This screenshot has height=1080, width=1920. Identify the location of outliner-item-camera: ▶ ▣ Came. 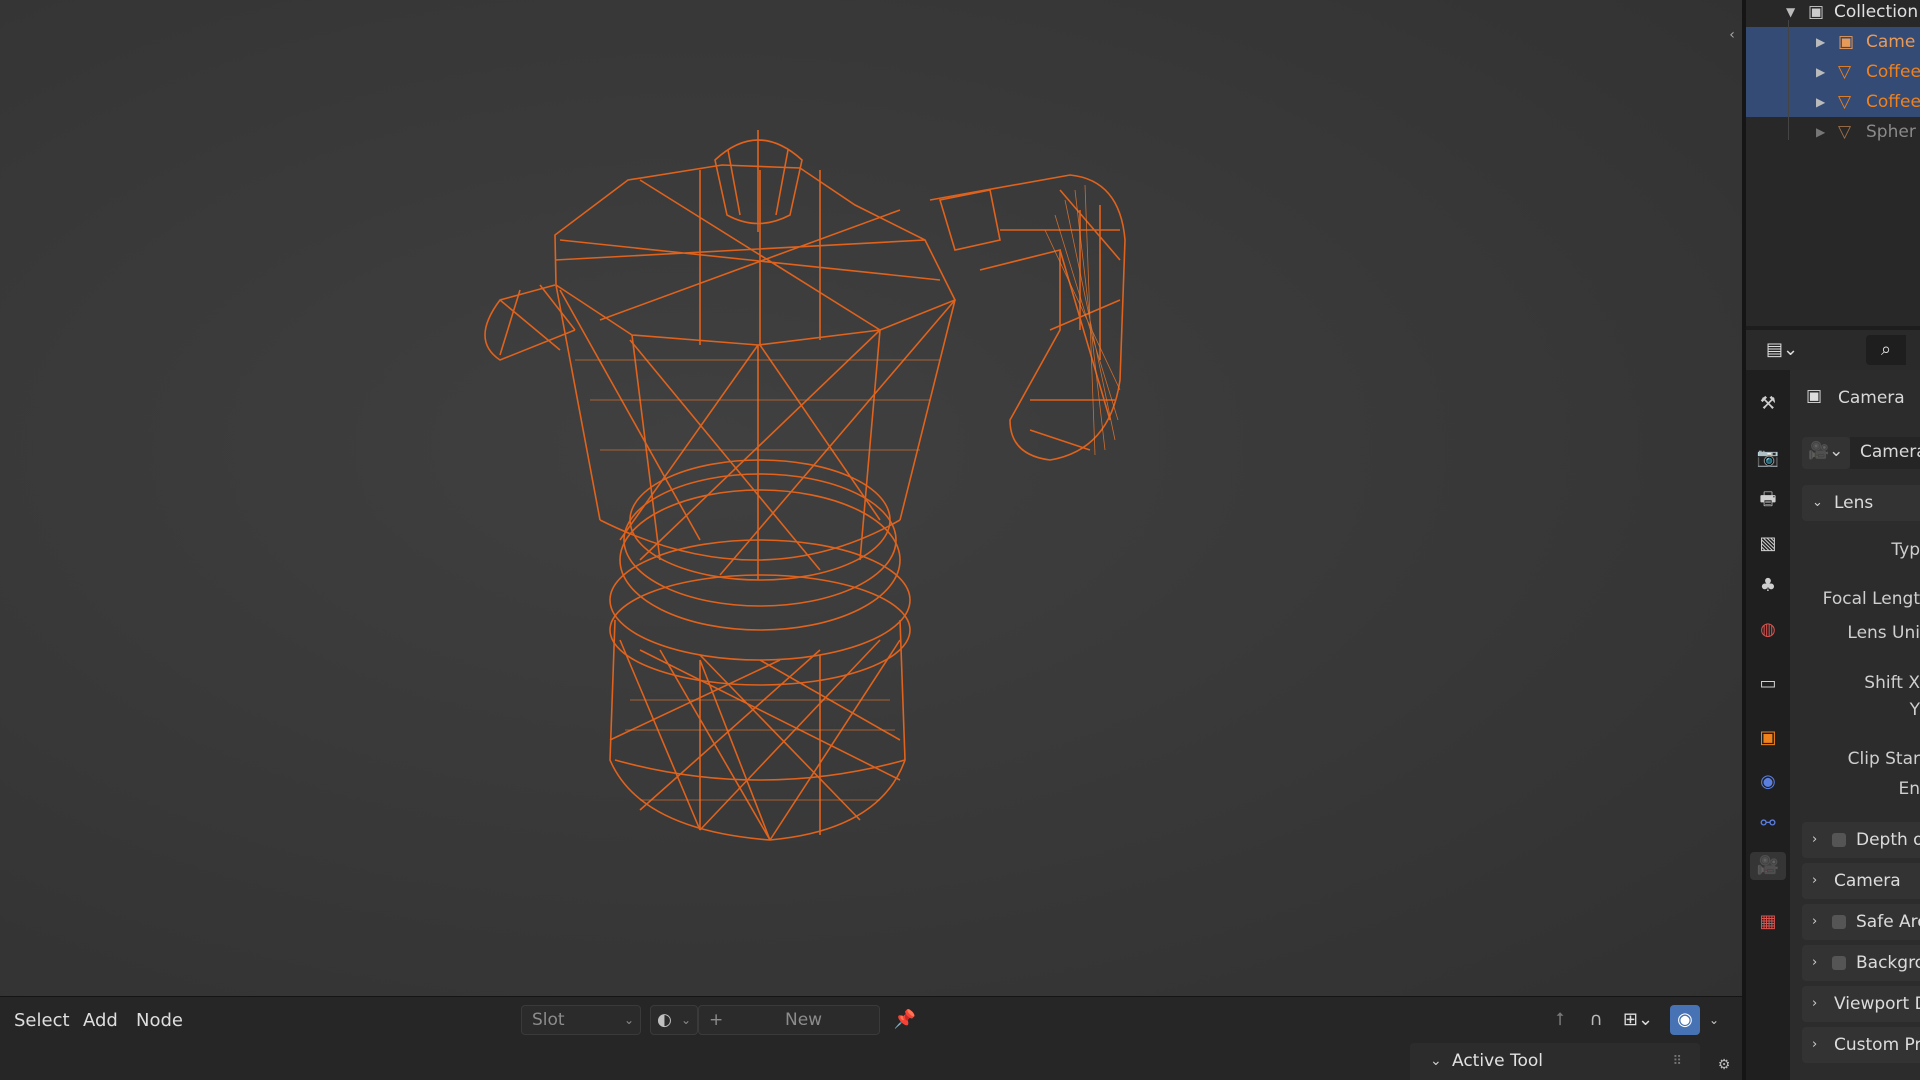
(1833, 42).